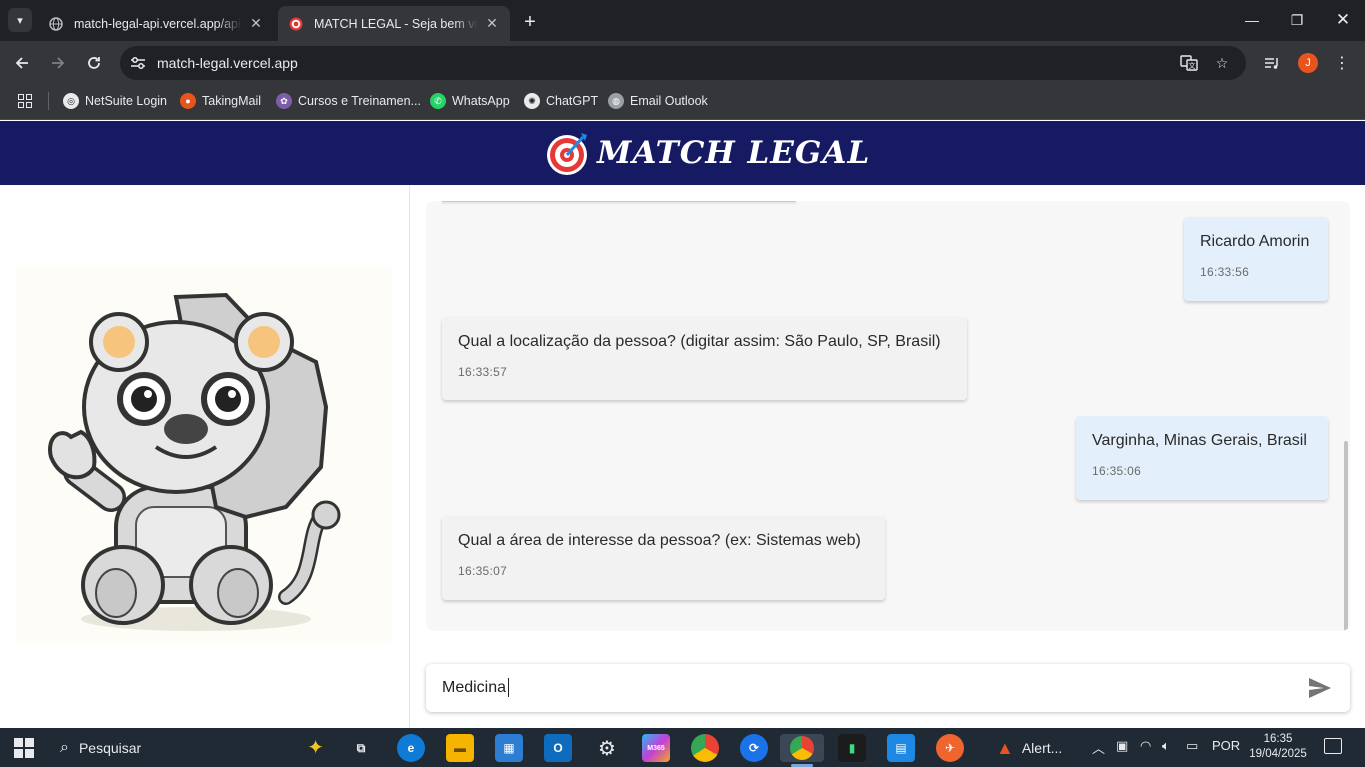 Image resolution: width=1365 pixels, height=767 pixels. What do you see at coordinates (1272, 63) in the screenshot?
I see `media-controls-icon` at bounding box center [1272, 63].